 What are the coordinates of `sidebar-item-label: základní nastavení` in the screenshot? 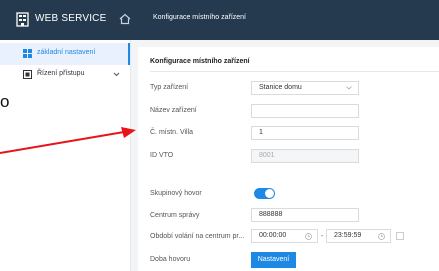 It's located at (66, 52).